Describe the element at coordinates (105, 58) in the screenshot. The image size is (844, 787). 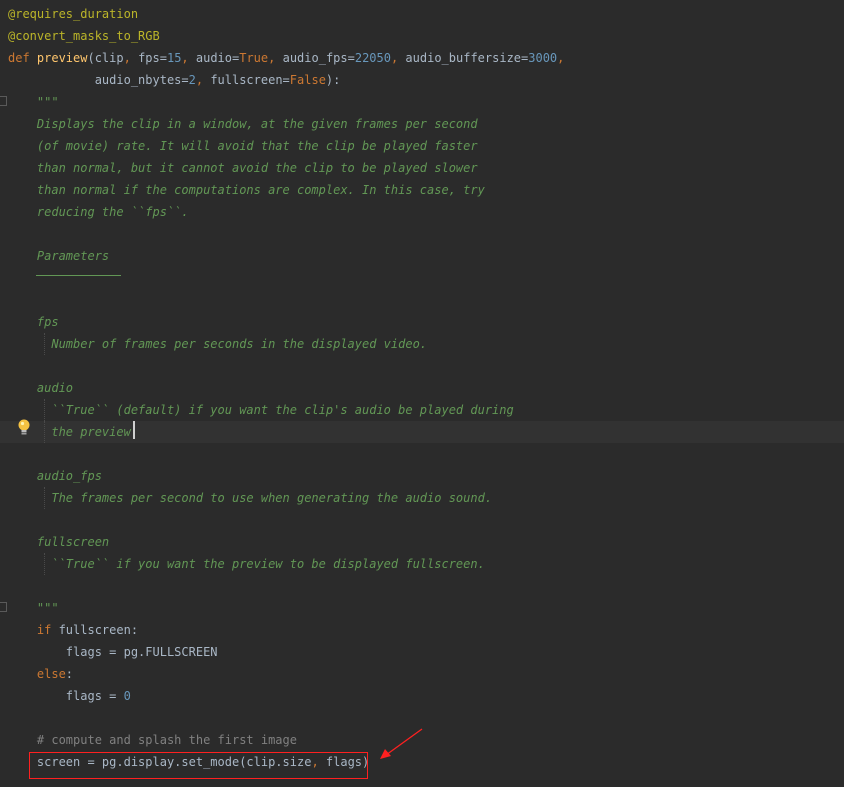
I see `code-token: (clip` at that location.